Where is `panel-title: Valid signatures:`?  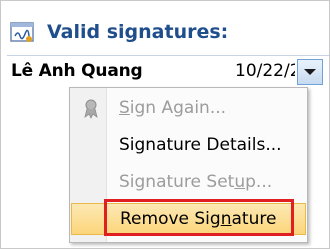 panel-title: Valid signatures: is located at coordinates (138, 32).